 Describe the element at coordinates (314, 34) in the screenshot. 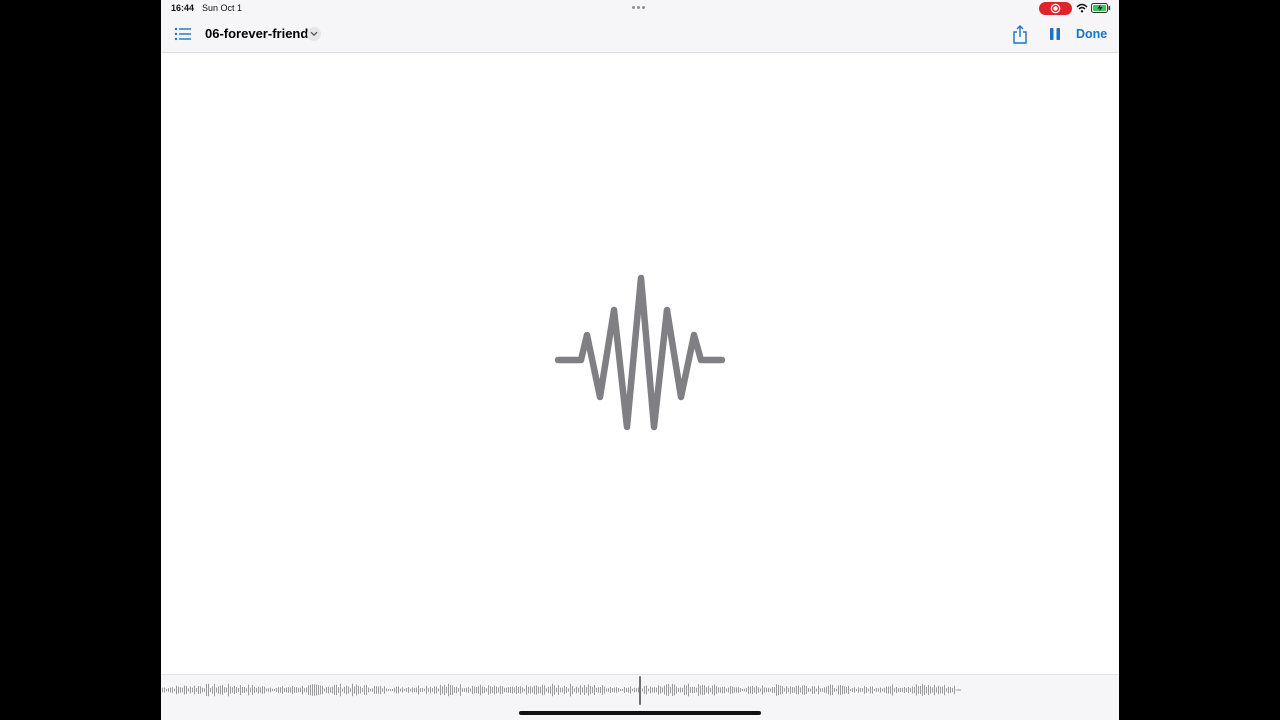

I see `chevron-down-icon` at that location.